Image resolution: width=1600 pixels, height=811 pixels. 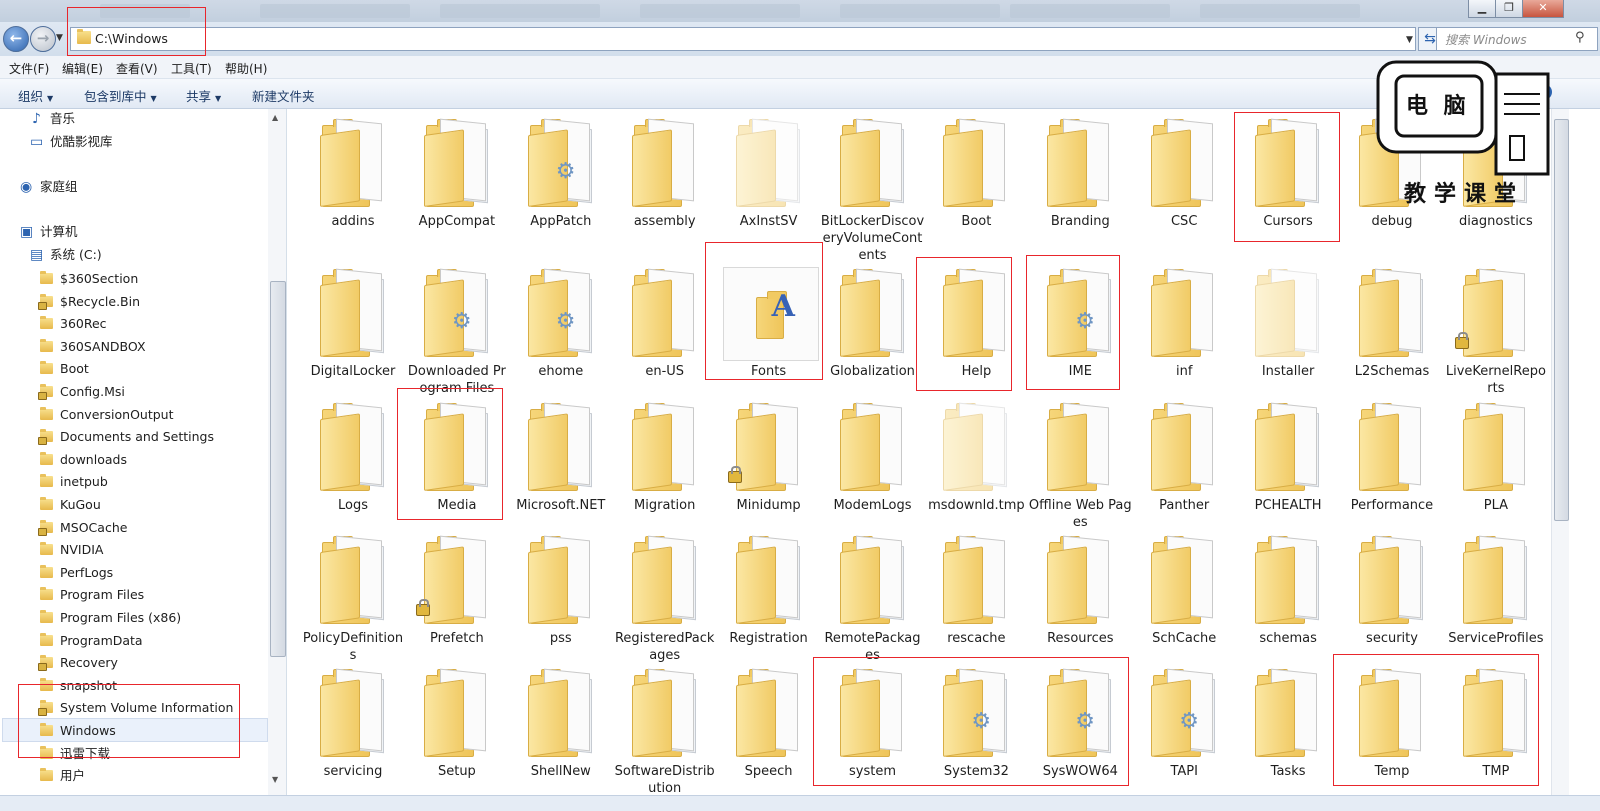 I want to click on folder-item: ModemLogs, so click(x=873, y=457).